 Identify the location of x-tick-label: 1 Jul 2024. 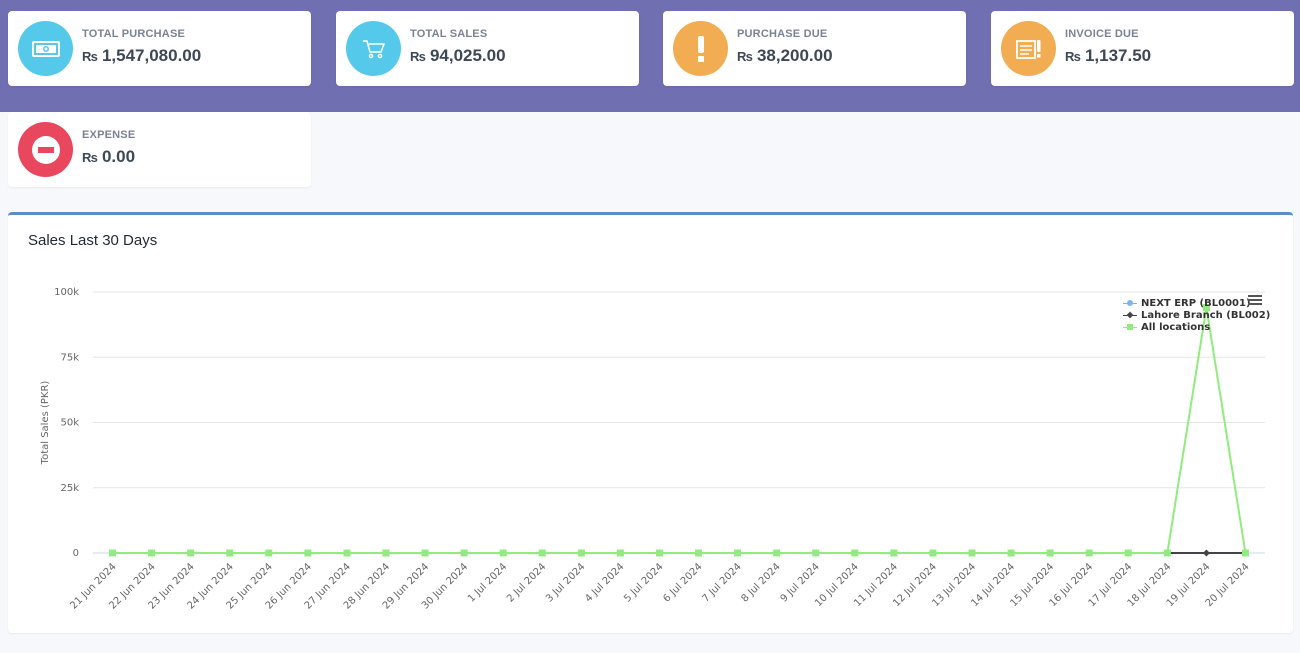
(487, 582).